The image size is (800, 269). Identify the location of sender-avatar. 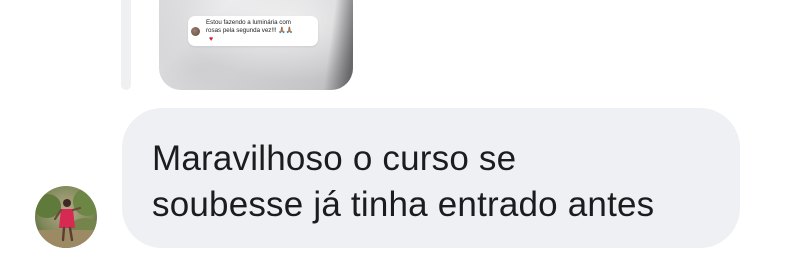
(66, 217).